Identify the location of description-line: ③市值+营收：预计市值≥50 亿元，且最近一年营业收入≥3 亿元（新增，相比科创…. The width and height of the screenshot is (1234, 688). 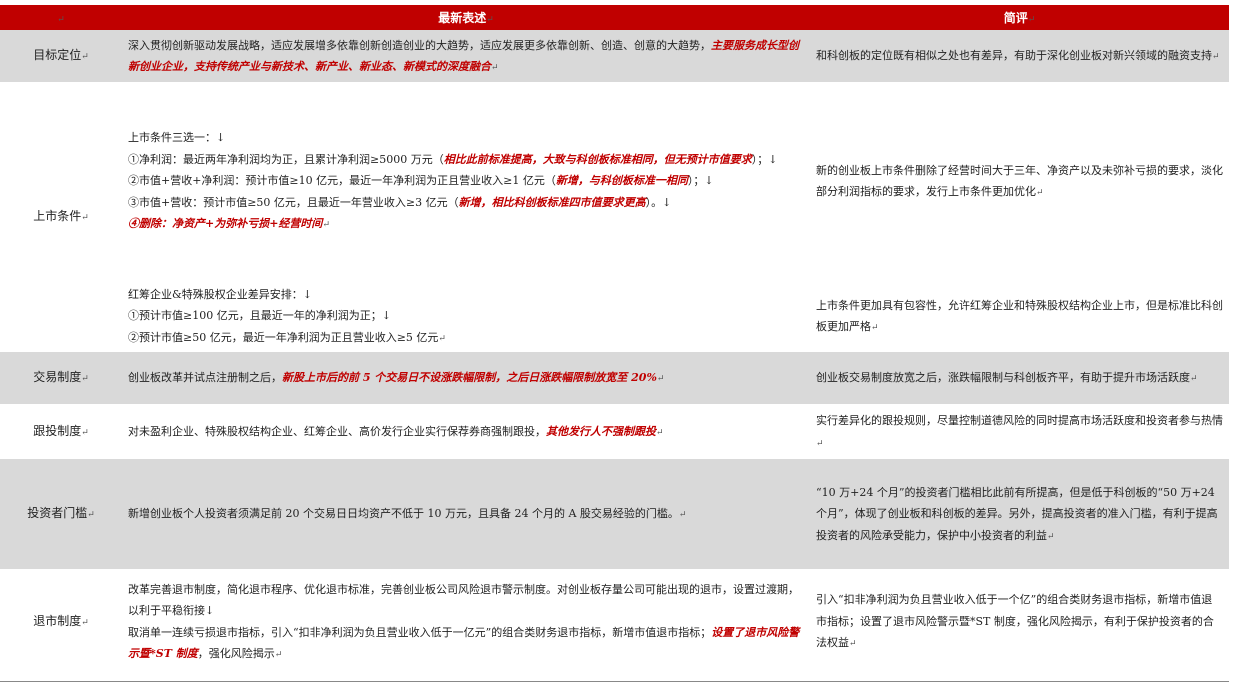
(466, 203).